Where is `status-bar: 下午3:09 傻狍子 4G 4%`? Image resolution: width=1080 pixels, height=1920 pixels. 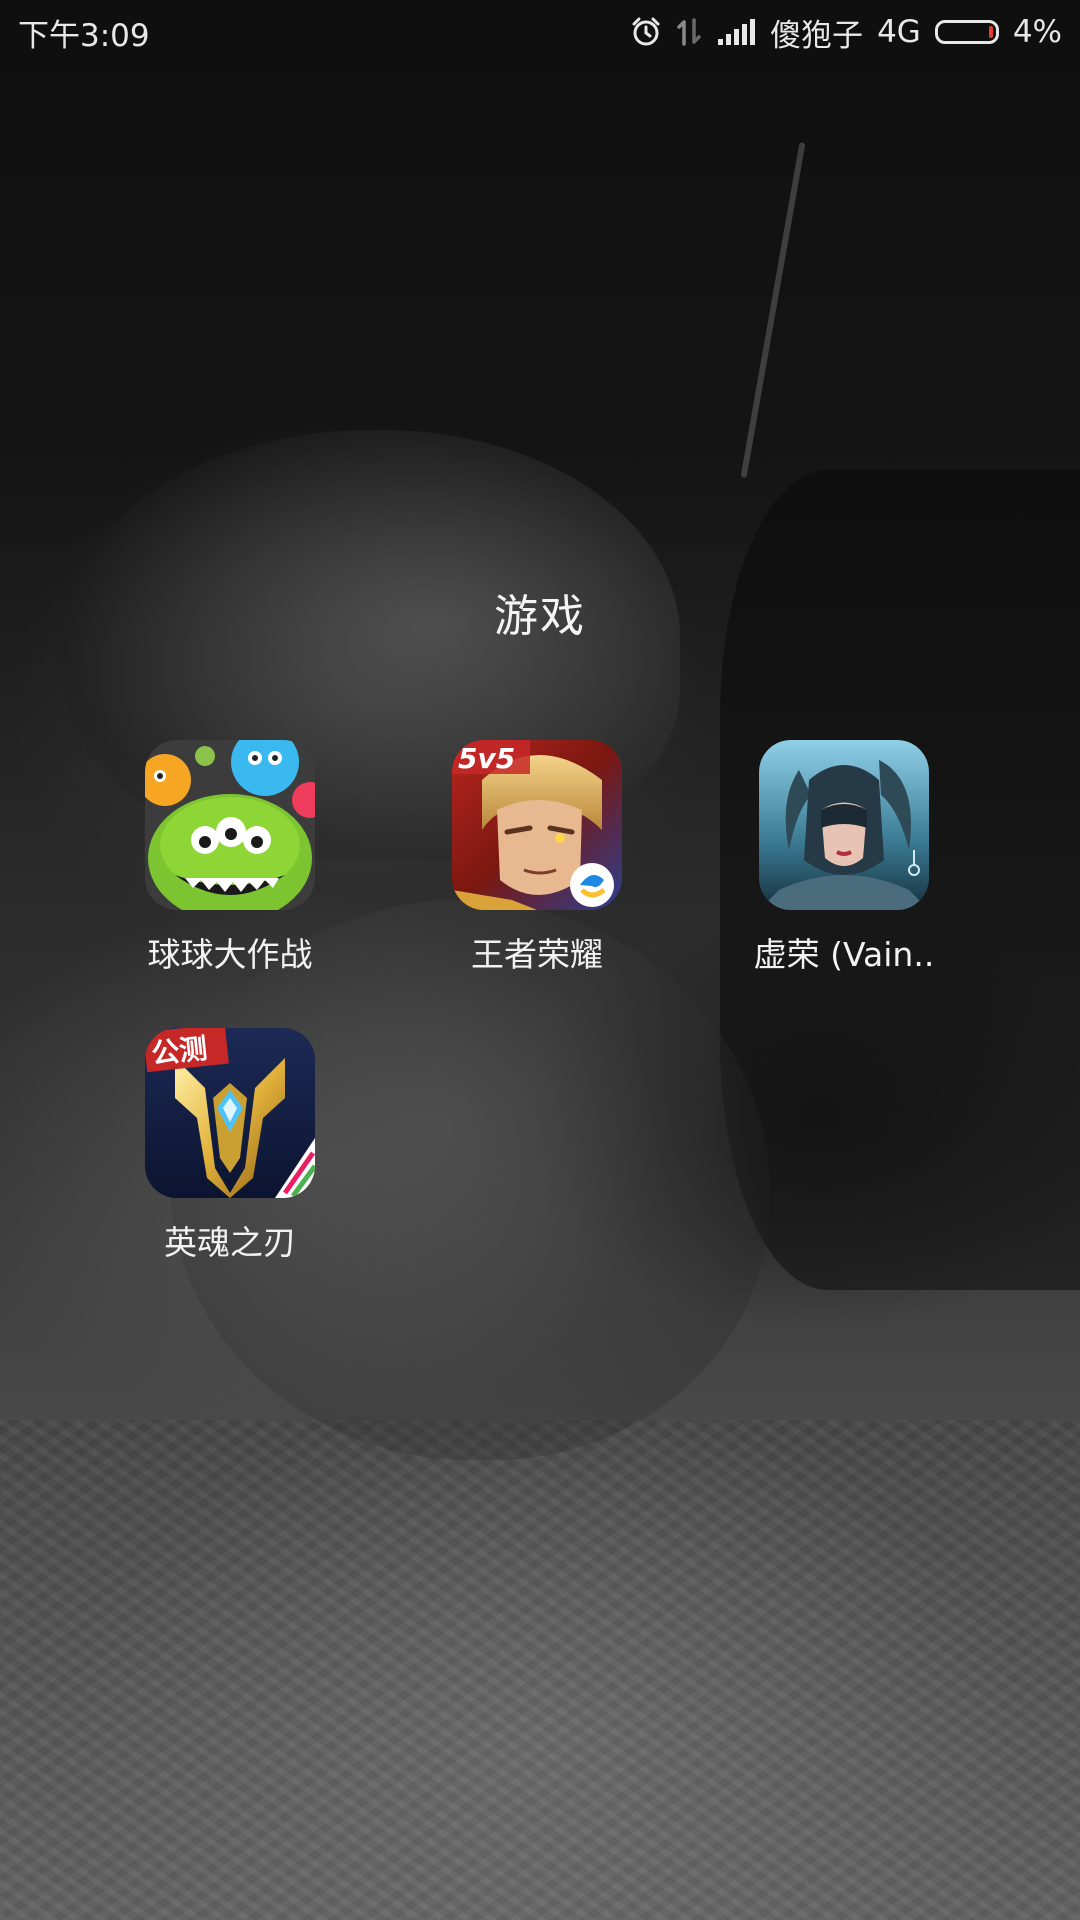
status-bar: 下午3:09 傻狍子 4G 4% is located at coordinates (540, 32).